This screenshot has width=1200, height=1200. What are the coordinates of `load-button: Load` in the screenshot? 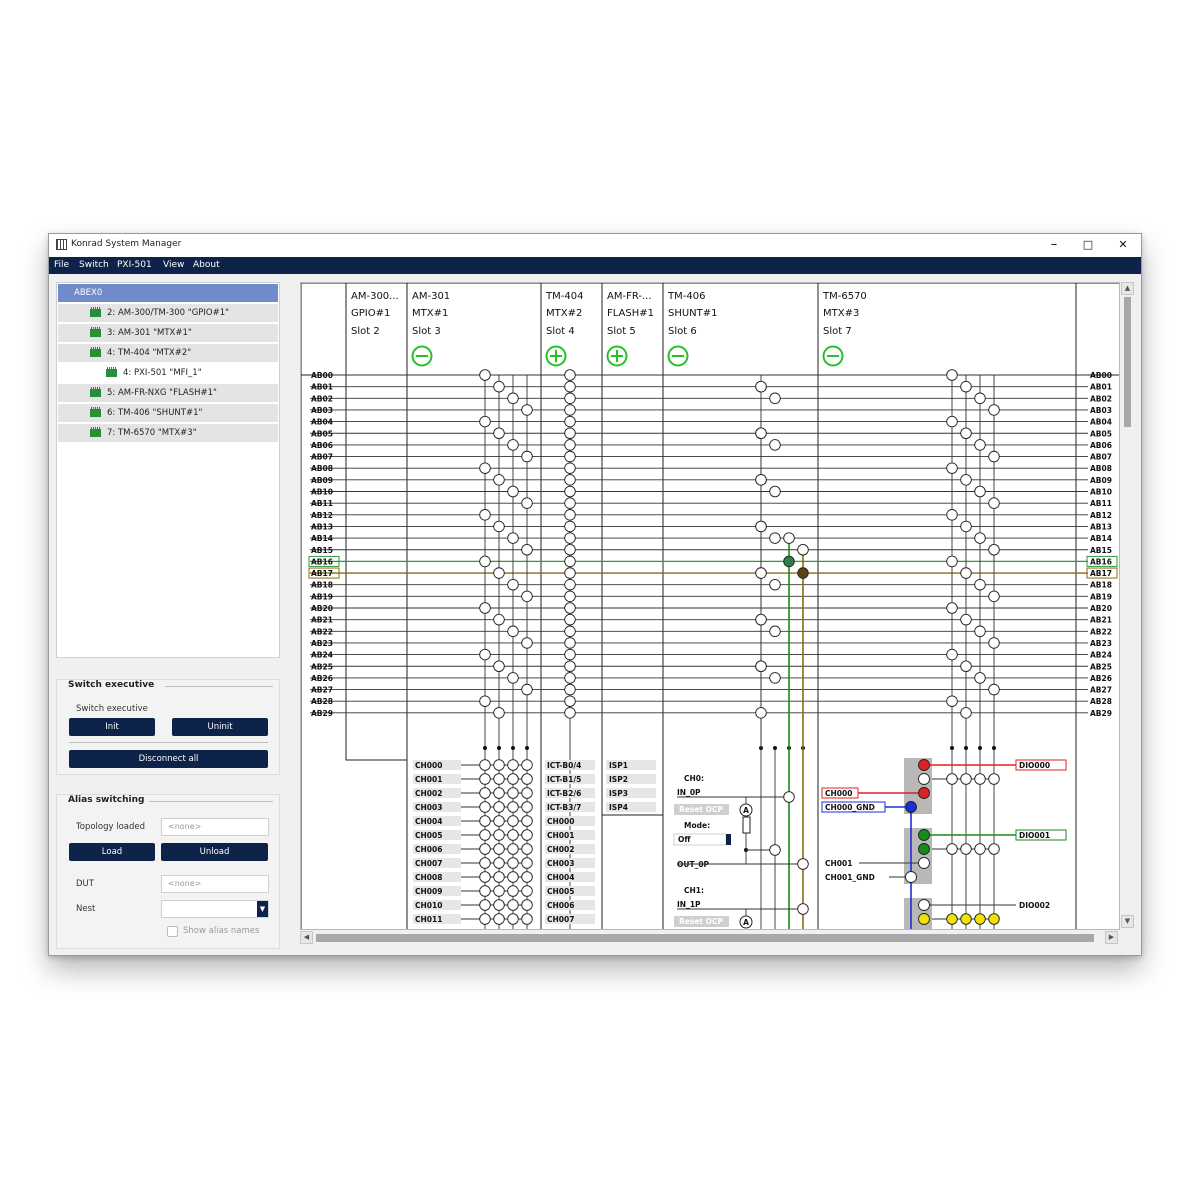 It's located at (112, 852).